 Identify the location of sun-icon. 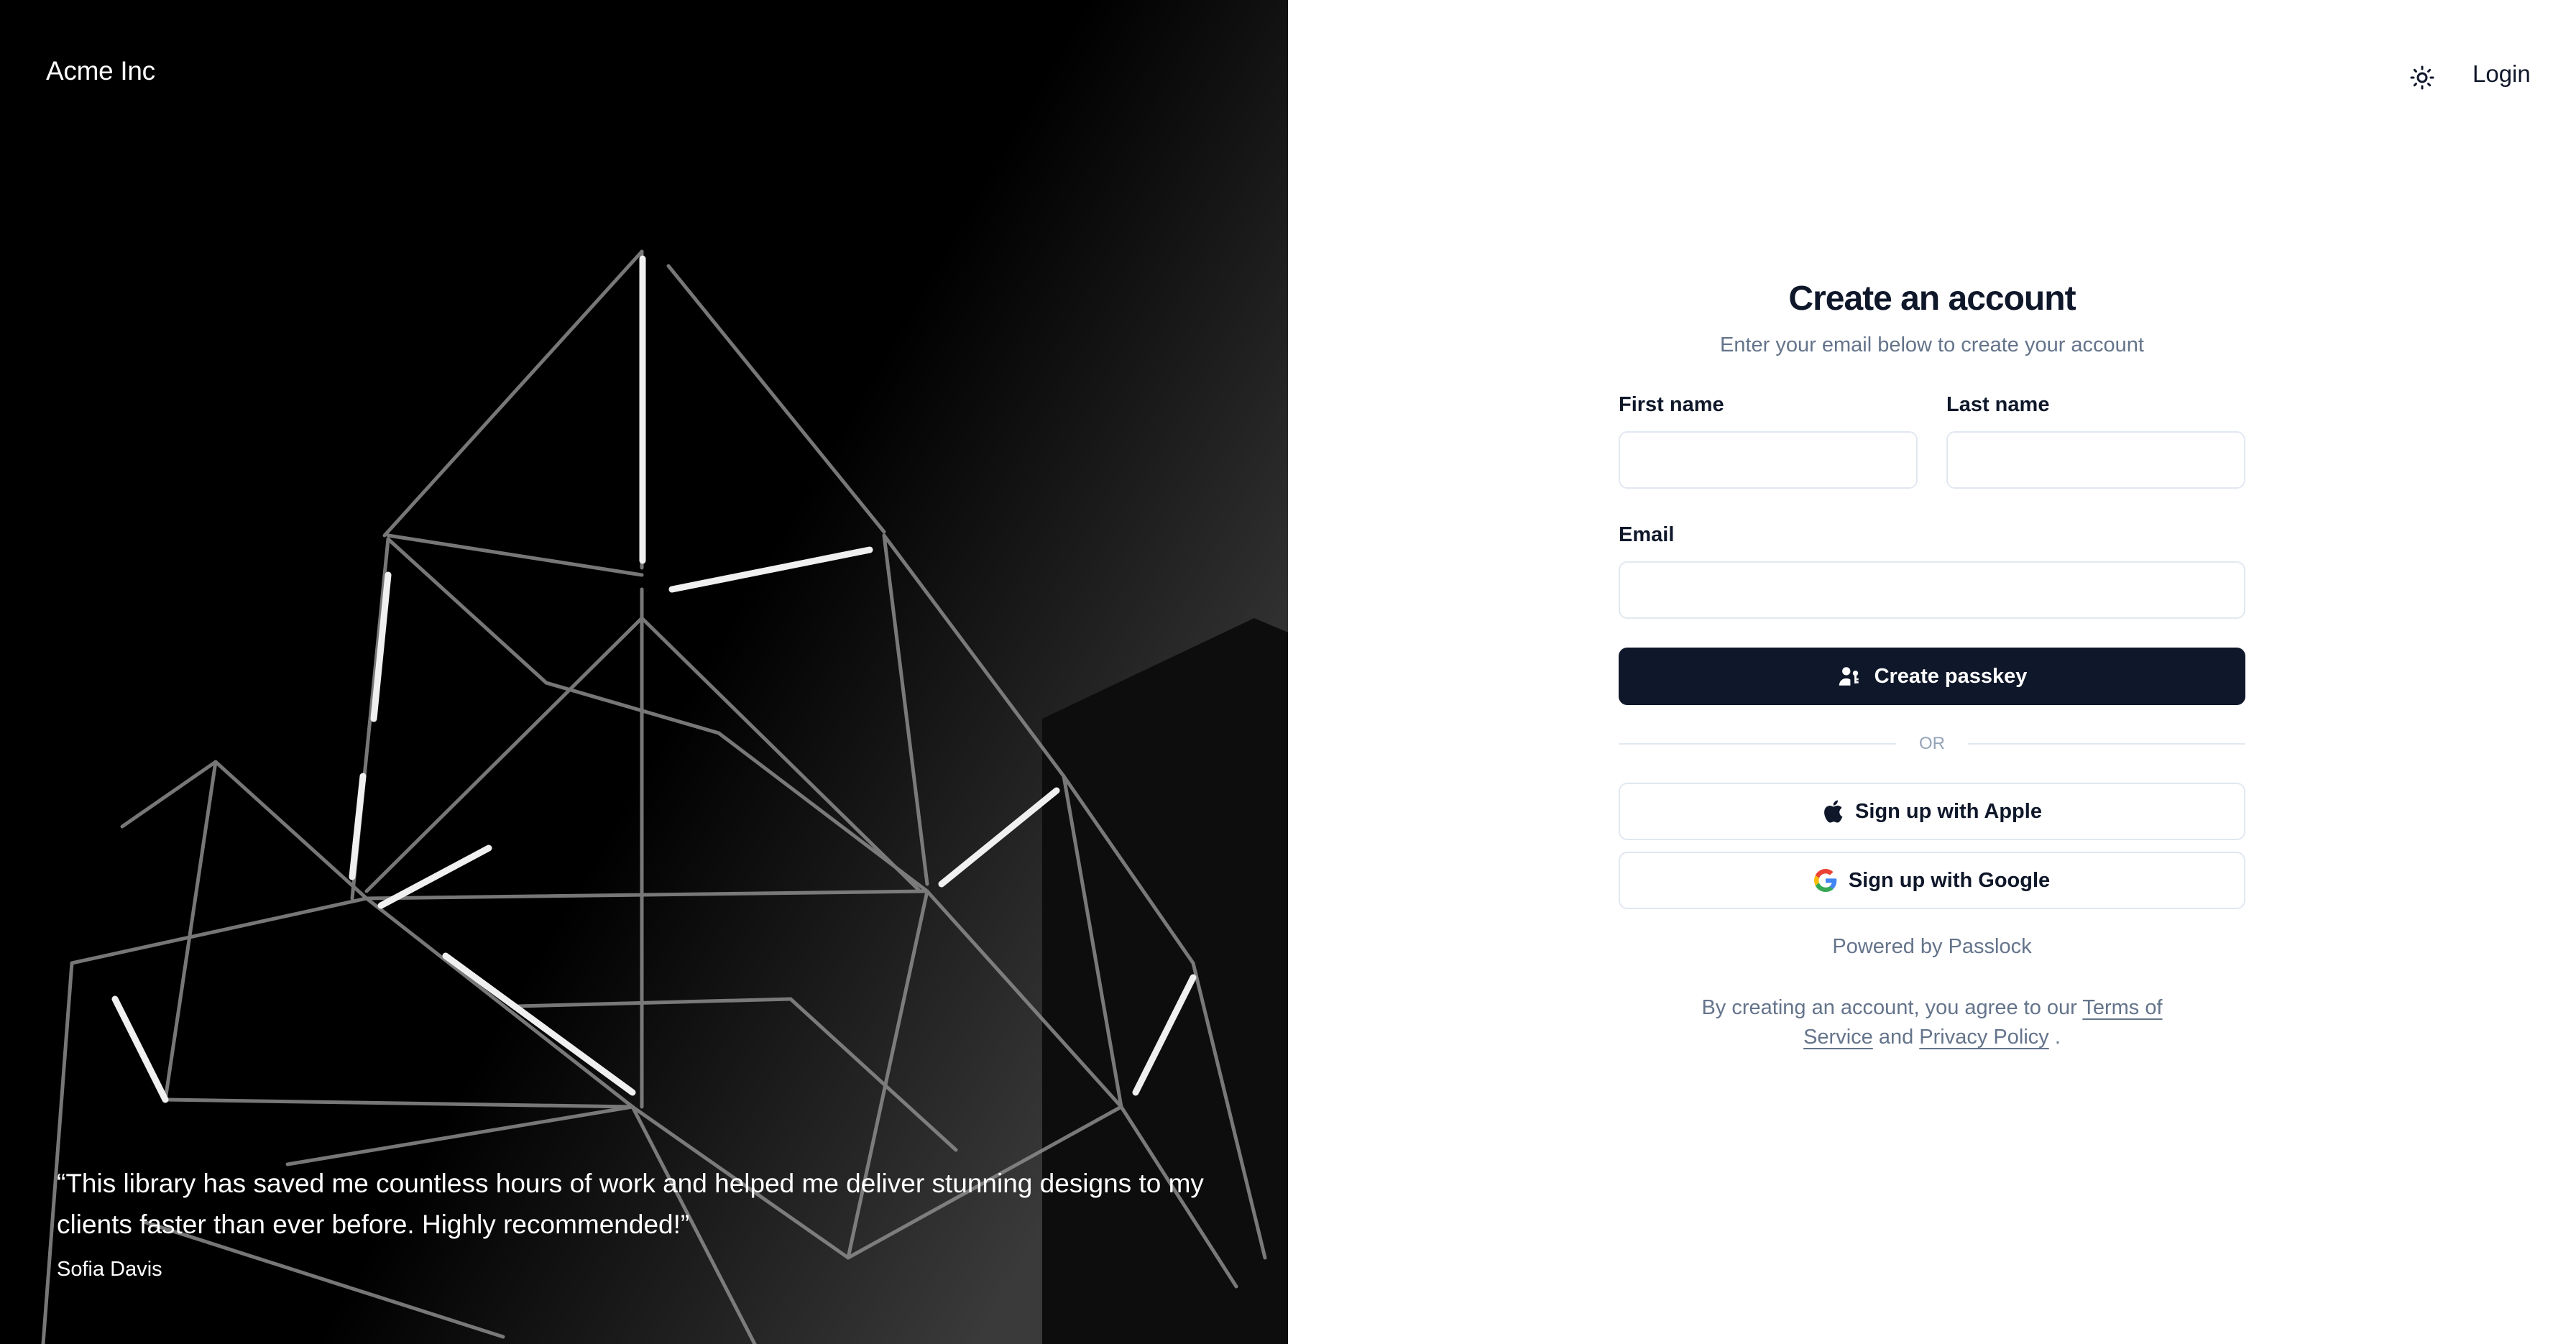
(2422, 77).